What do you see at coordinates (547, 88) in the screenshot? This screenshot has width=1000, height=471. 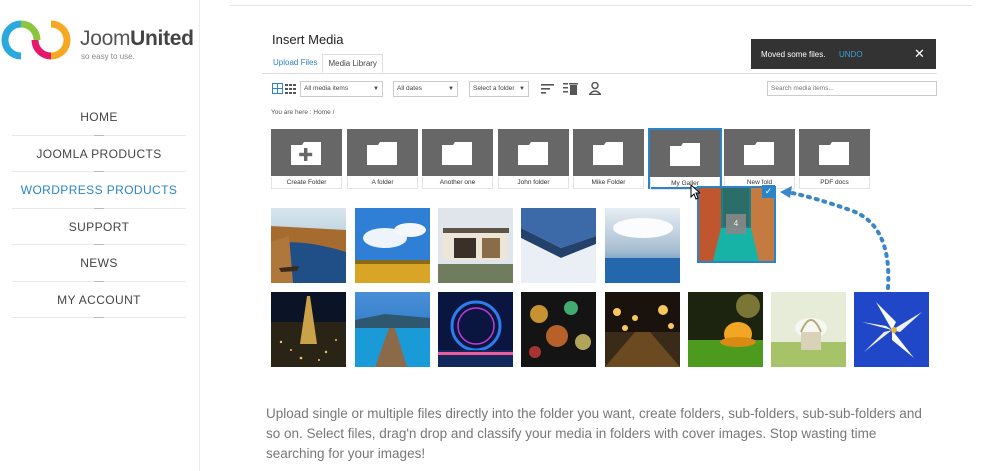 I see `sort-icon` at bounding box center [547, 88].